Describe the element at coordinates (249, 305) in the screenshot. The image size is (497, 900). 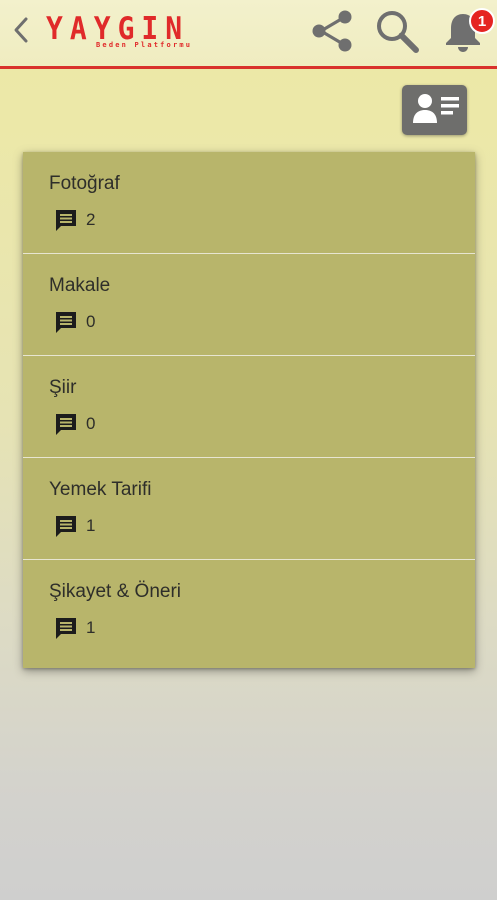
I see `category-item-makale: Makale 0` at that location.